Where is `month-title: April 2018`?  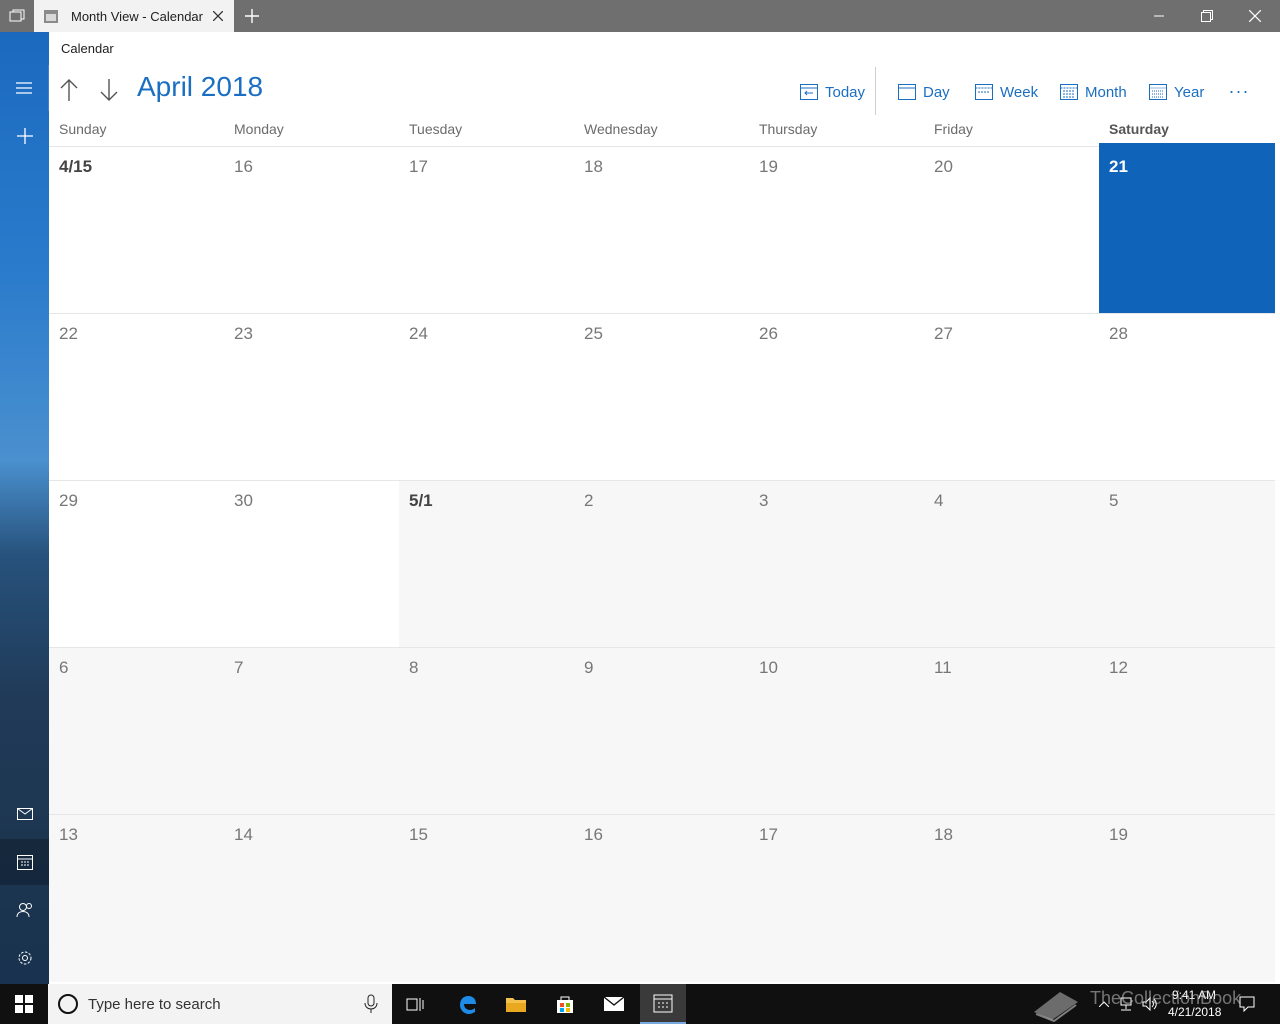
month-title: April 2018 is located at coordinates (200, 87).